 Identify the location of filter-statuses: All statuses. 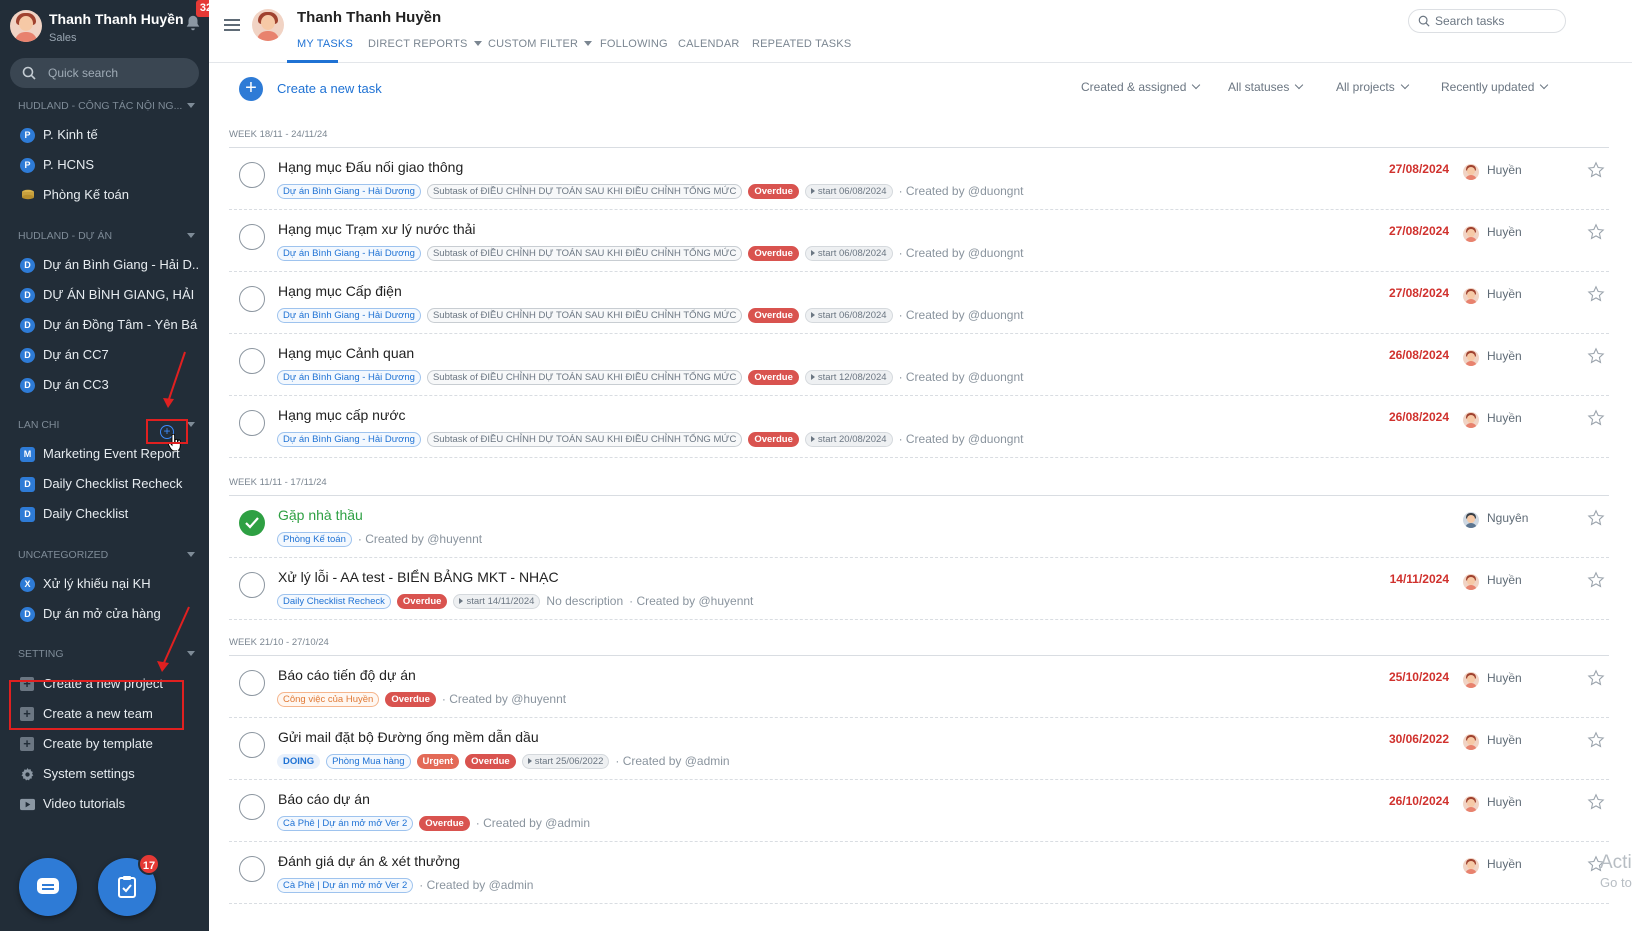
(1266, 87).